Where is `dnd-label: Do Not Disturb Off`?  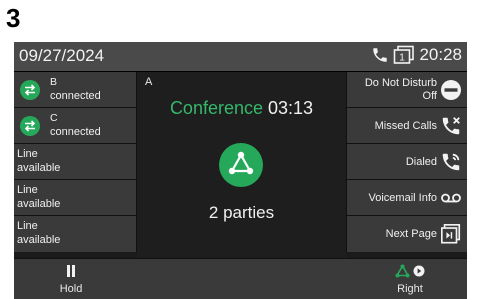
dnd-label: Do Not Disturb Off is located at coordinates (401, 90).